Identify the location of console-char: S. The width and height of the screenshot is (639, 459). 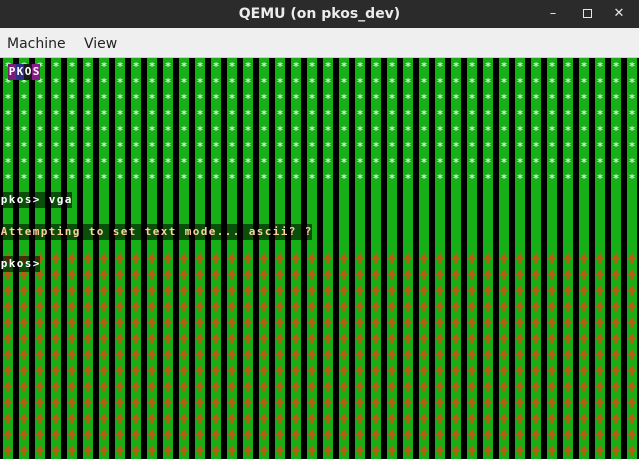
(36, 72).